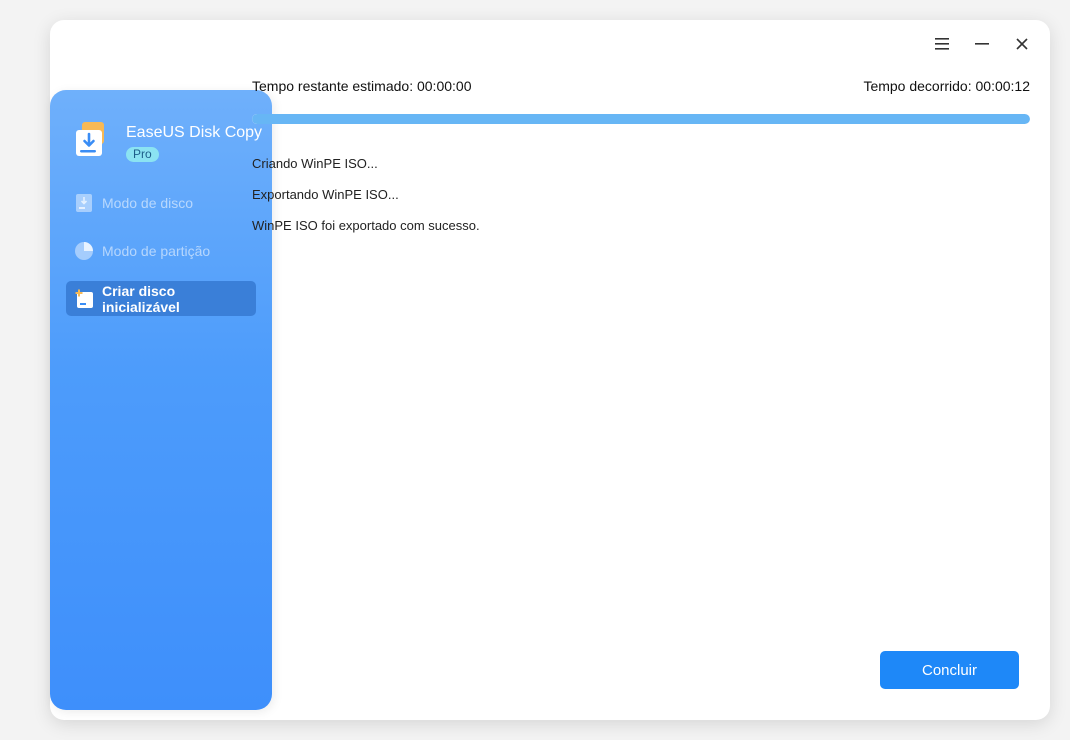 This screenshot has width=1070, height=740. I want to click on remaining-time: Tempo restante estimado: 00:00:00, so click(361, 86).